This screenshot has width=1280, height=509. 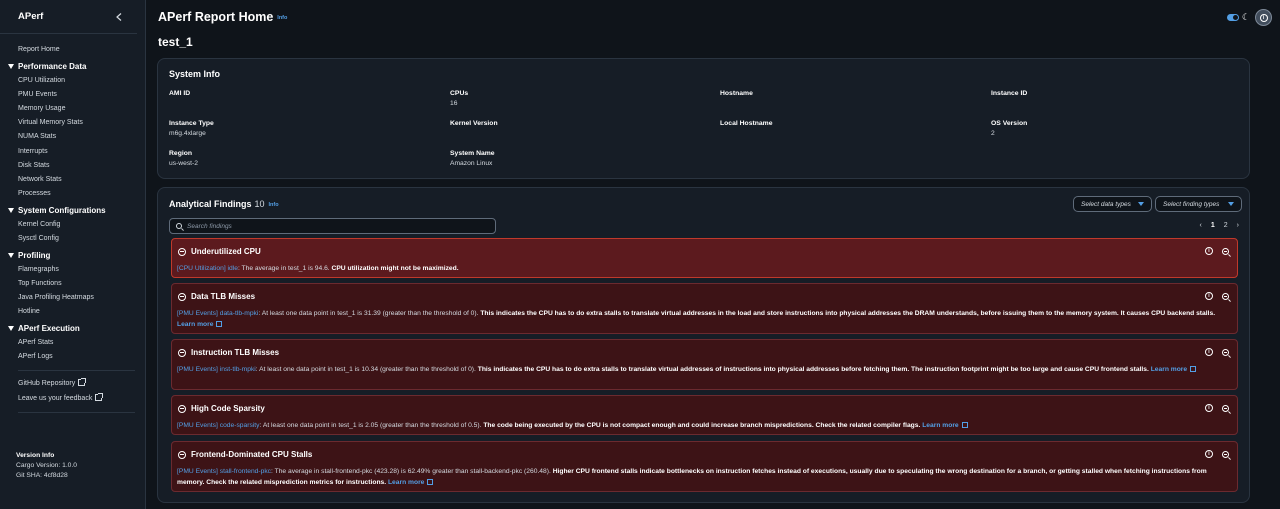 What do you see at coordinates (1245, 17) in the screenshot?
I see `moon-icon: ☾` at bounding box center [1245, 17].